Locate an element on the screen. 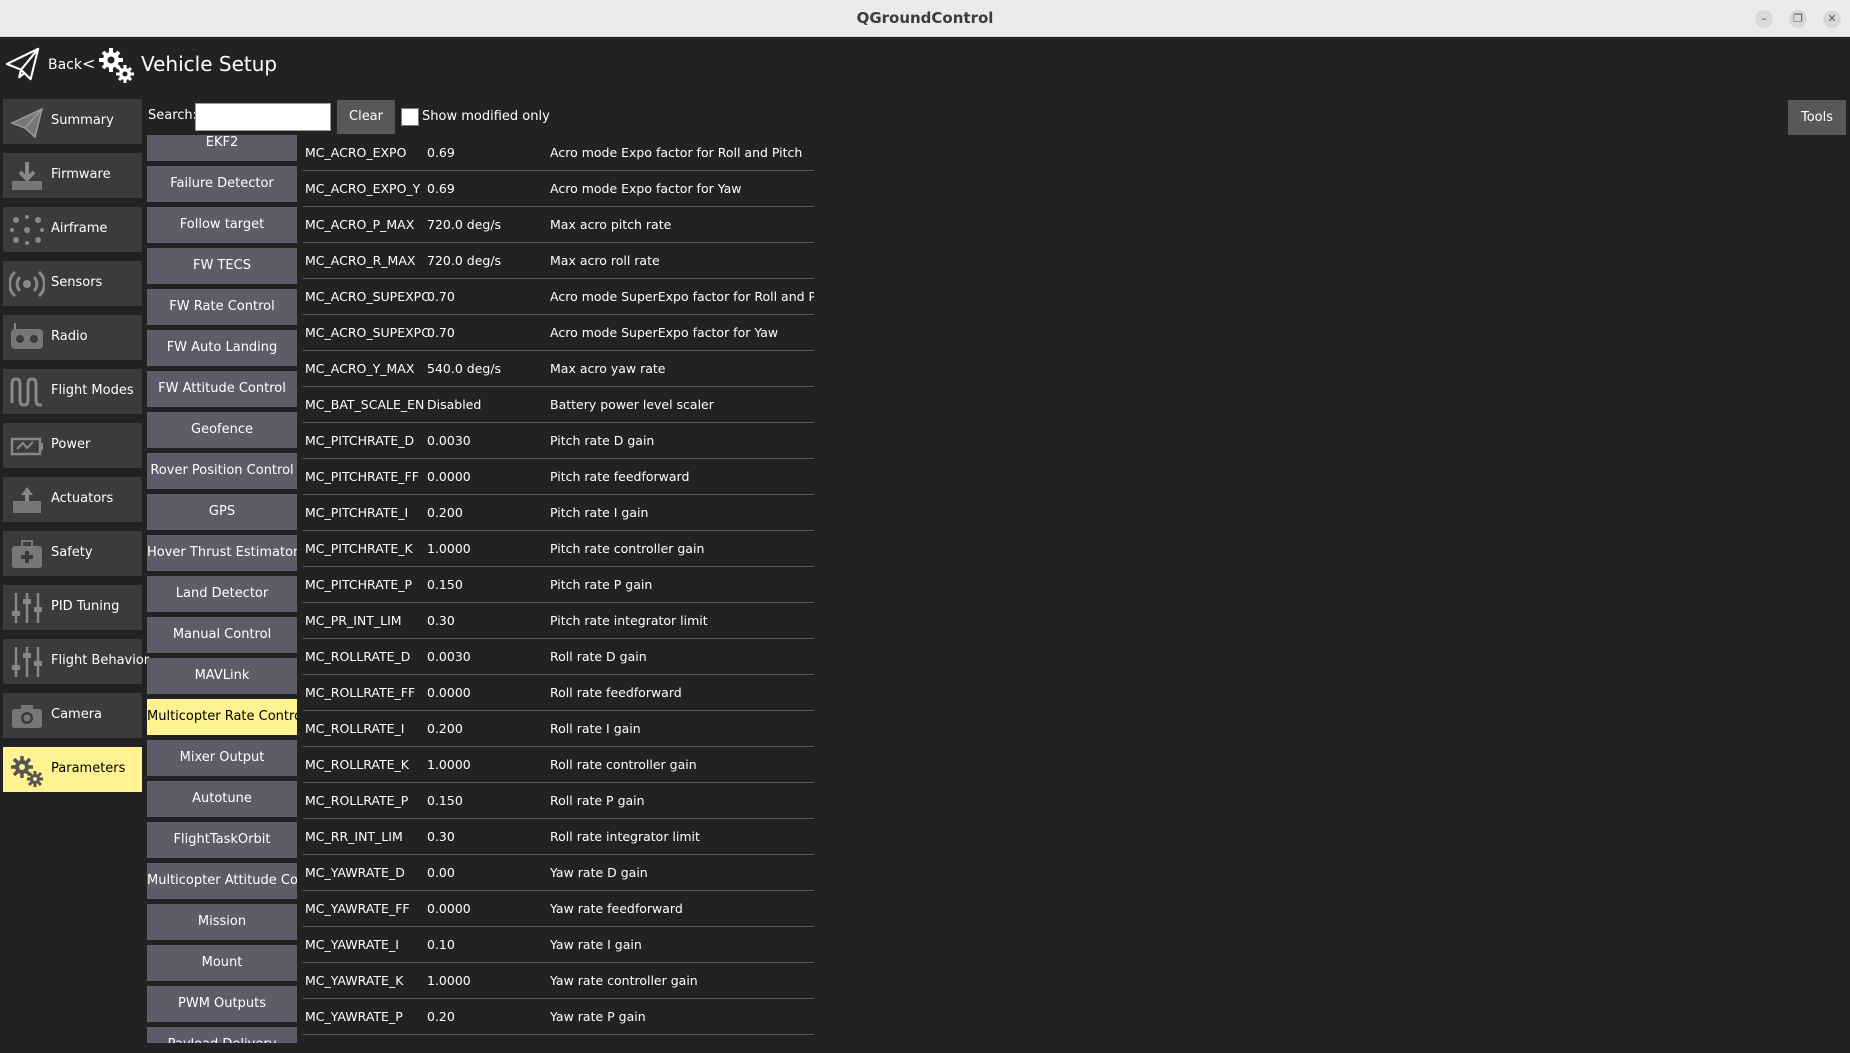 The image size is (1850, 1053). sidebar-item-actuators: Actuators is located at coordinates (72, 499).